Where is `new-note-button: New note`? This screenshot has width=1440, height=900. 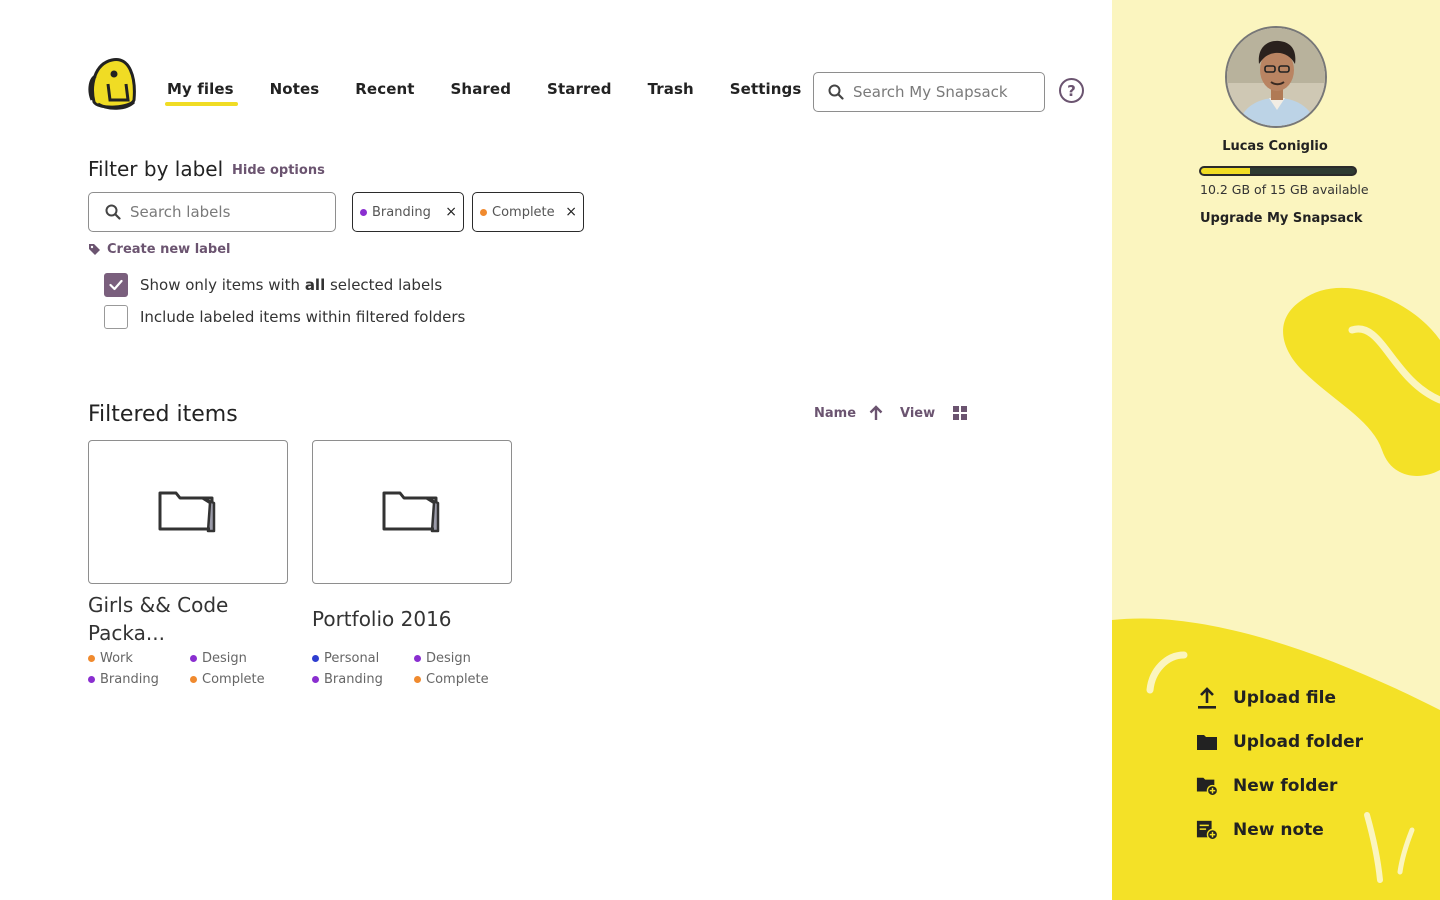
new-note-button: New note is located at coordinates (1260, 830).